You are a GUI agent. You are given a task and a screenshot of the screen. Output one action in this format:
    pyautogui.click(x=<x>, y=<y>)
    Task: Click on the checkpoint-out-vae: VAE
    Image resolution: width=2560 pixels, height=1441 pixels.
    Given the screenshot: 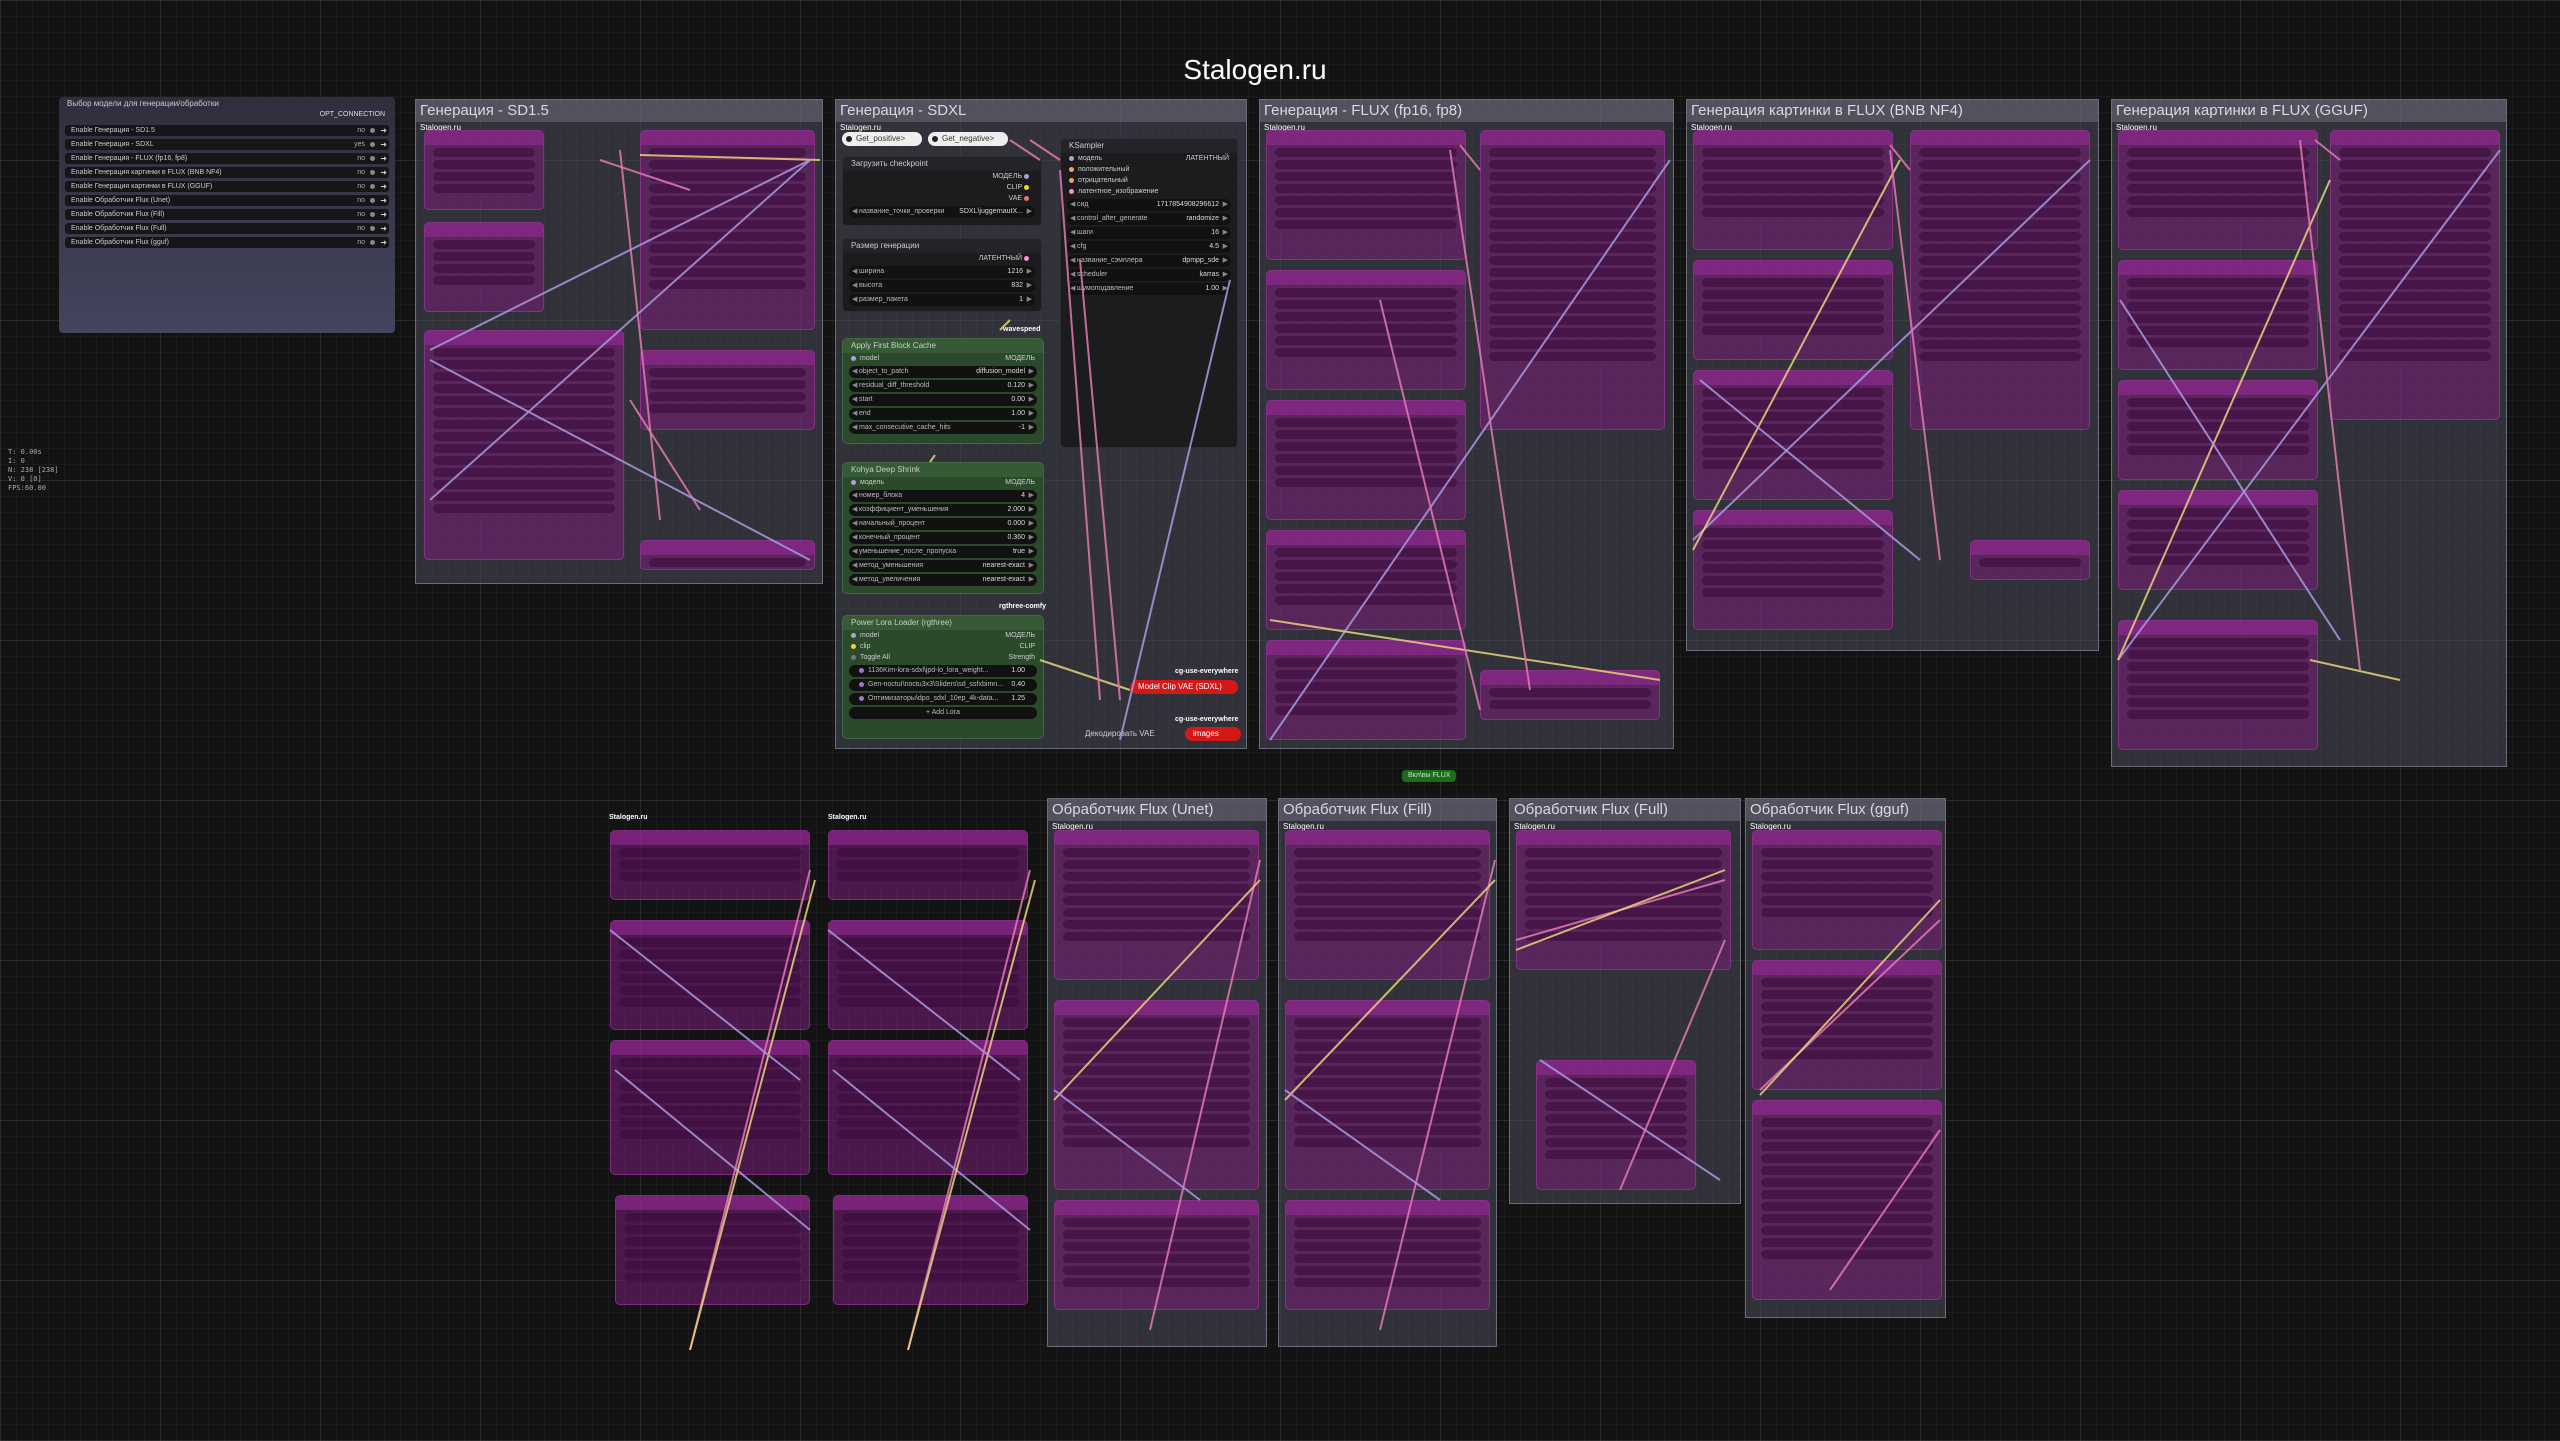 What is the action you would take?
    pyautogui.click(x=942, y=198)
    